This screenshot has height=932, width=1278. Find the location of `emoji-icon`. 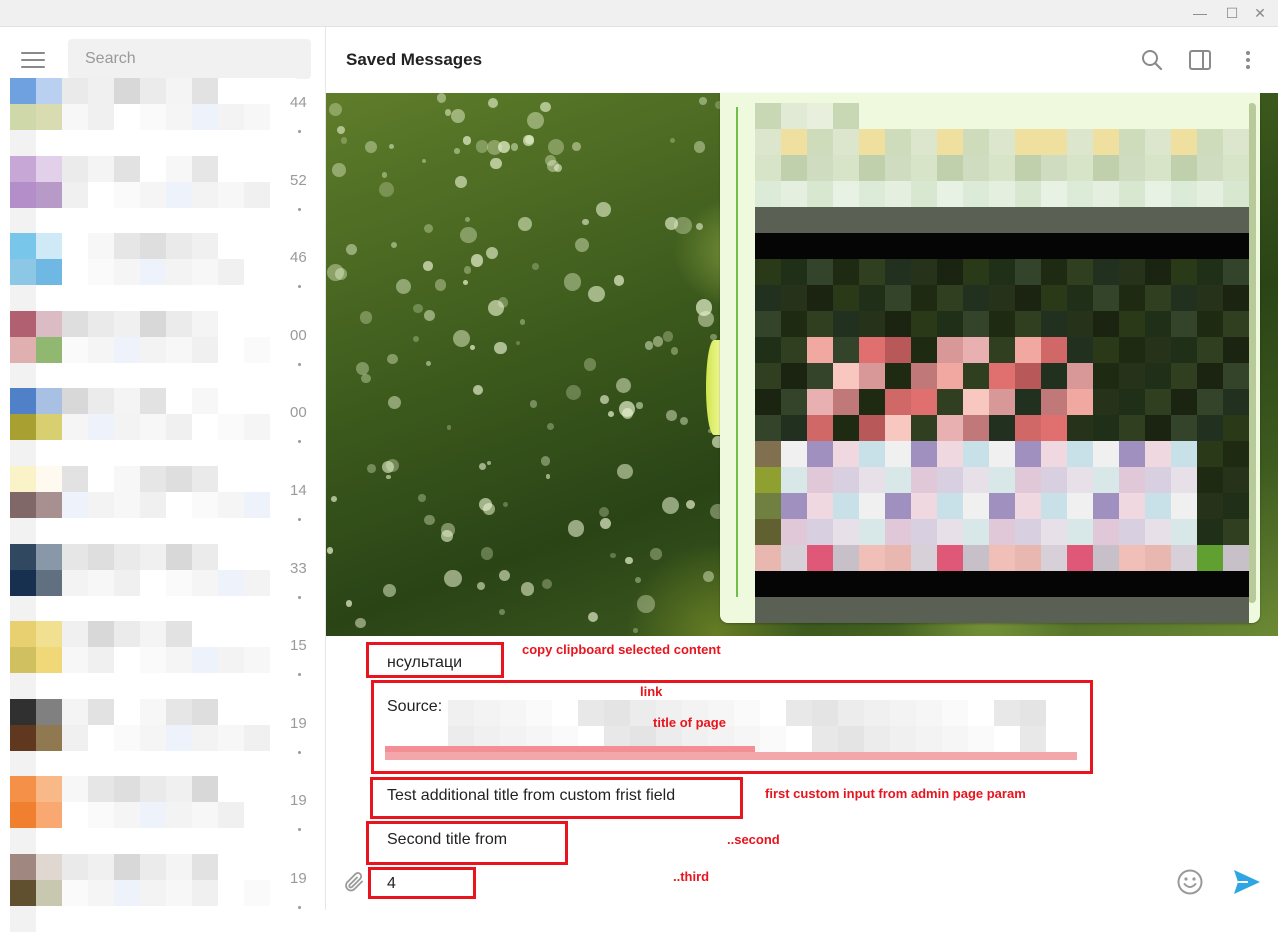

emoji-icon is located at coordinates (1190, 882).